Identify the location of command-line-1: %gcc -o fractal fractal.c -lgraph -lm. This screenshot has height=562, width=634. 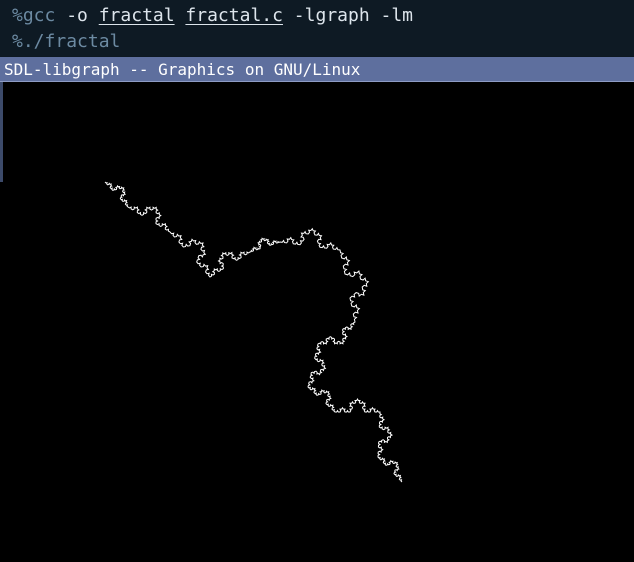
(212, 16).